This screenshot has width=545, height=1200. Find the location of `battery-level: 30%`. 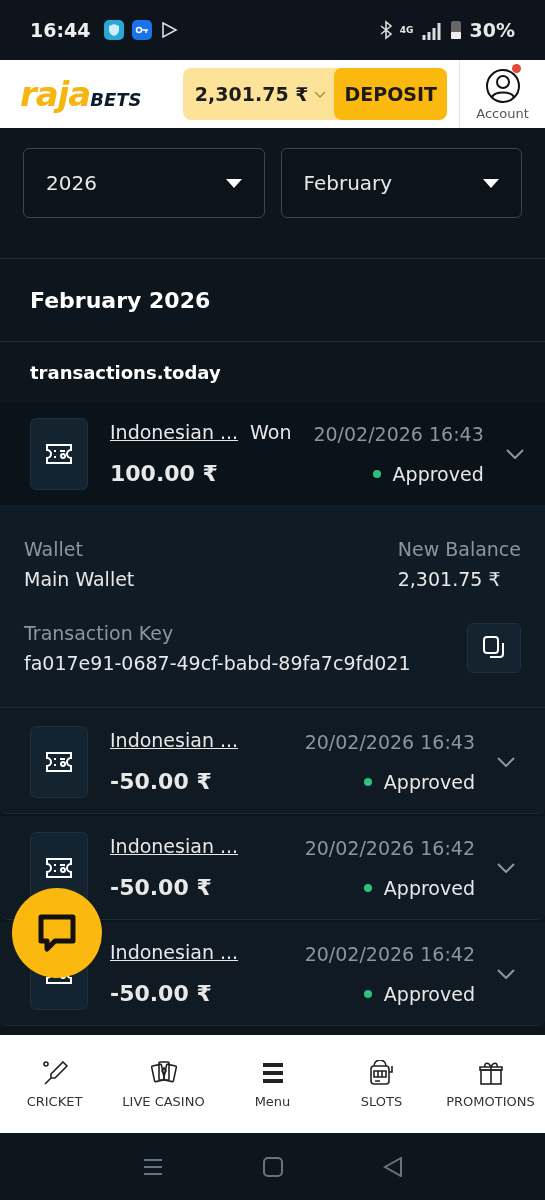

battery-level: 30% is located at coordinates (492, 30).